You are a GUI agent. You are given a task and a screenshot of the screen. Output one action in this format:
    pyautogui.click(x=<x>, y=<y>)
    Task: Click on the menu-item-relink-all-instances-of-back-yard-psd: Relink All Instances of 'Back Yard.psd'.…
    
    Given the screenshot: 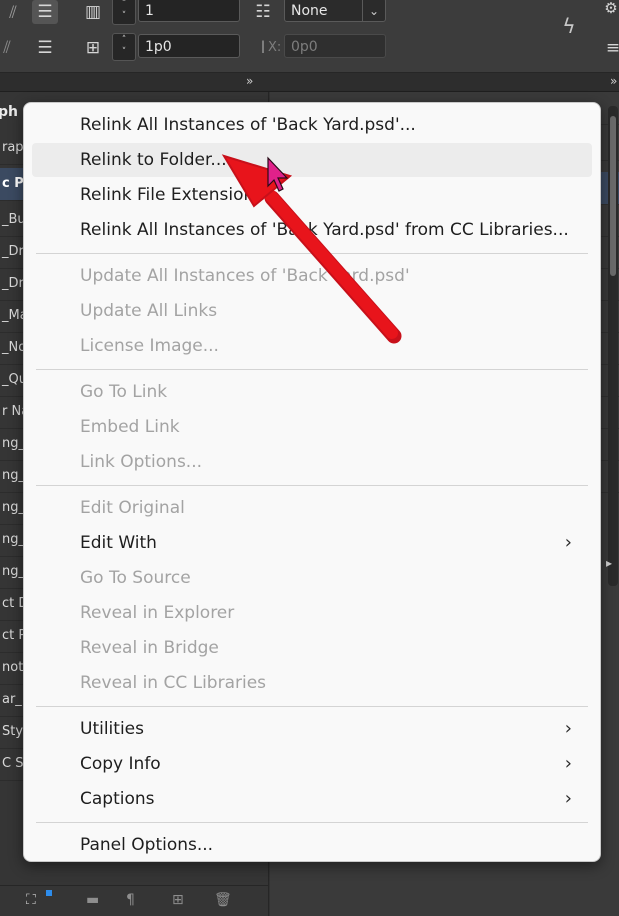 What is the action you would take?
    pyautogui.click(x=312, y=125)
    